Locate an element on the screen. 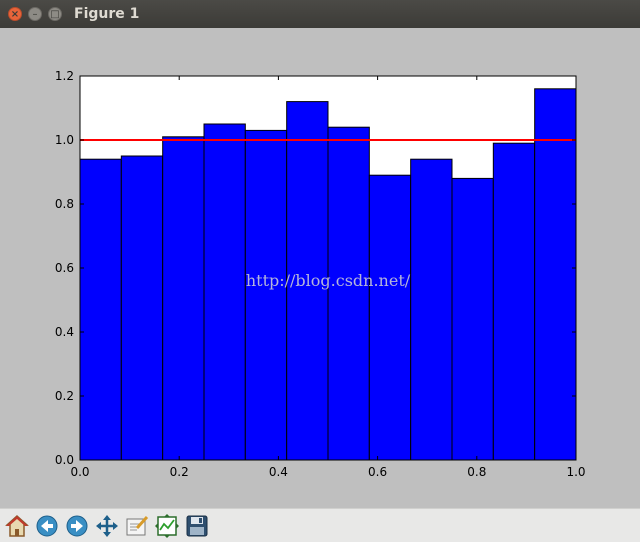 The width and height of the screenshot is (640, 542). y-tick-label: 0.2 is located at coordinates (64, 396).